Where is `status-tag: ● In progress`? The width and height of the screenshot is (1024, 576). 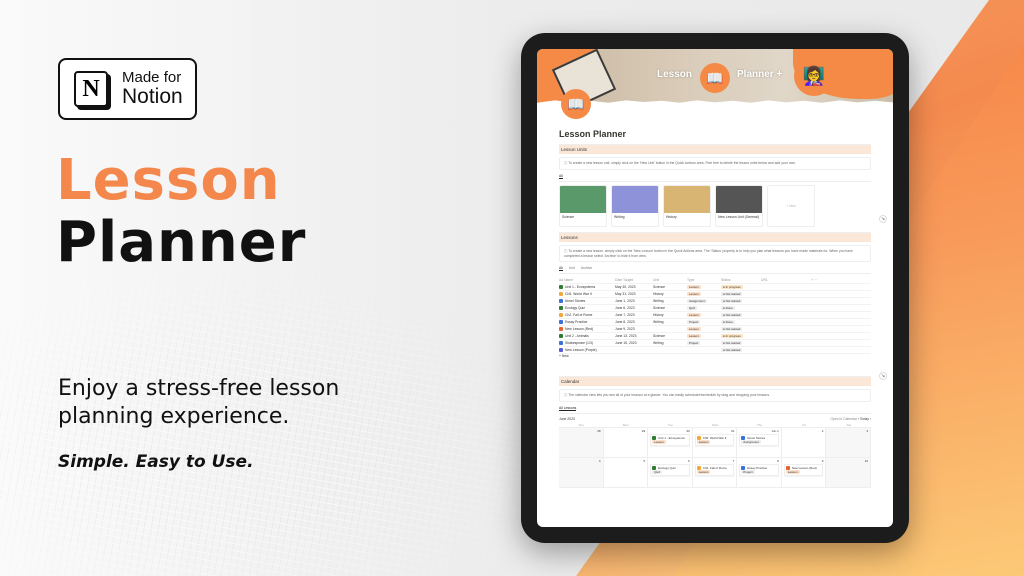
status-tag: ● In progress is located at coordinates (732, 336).